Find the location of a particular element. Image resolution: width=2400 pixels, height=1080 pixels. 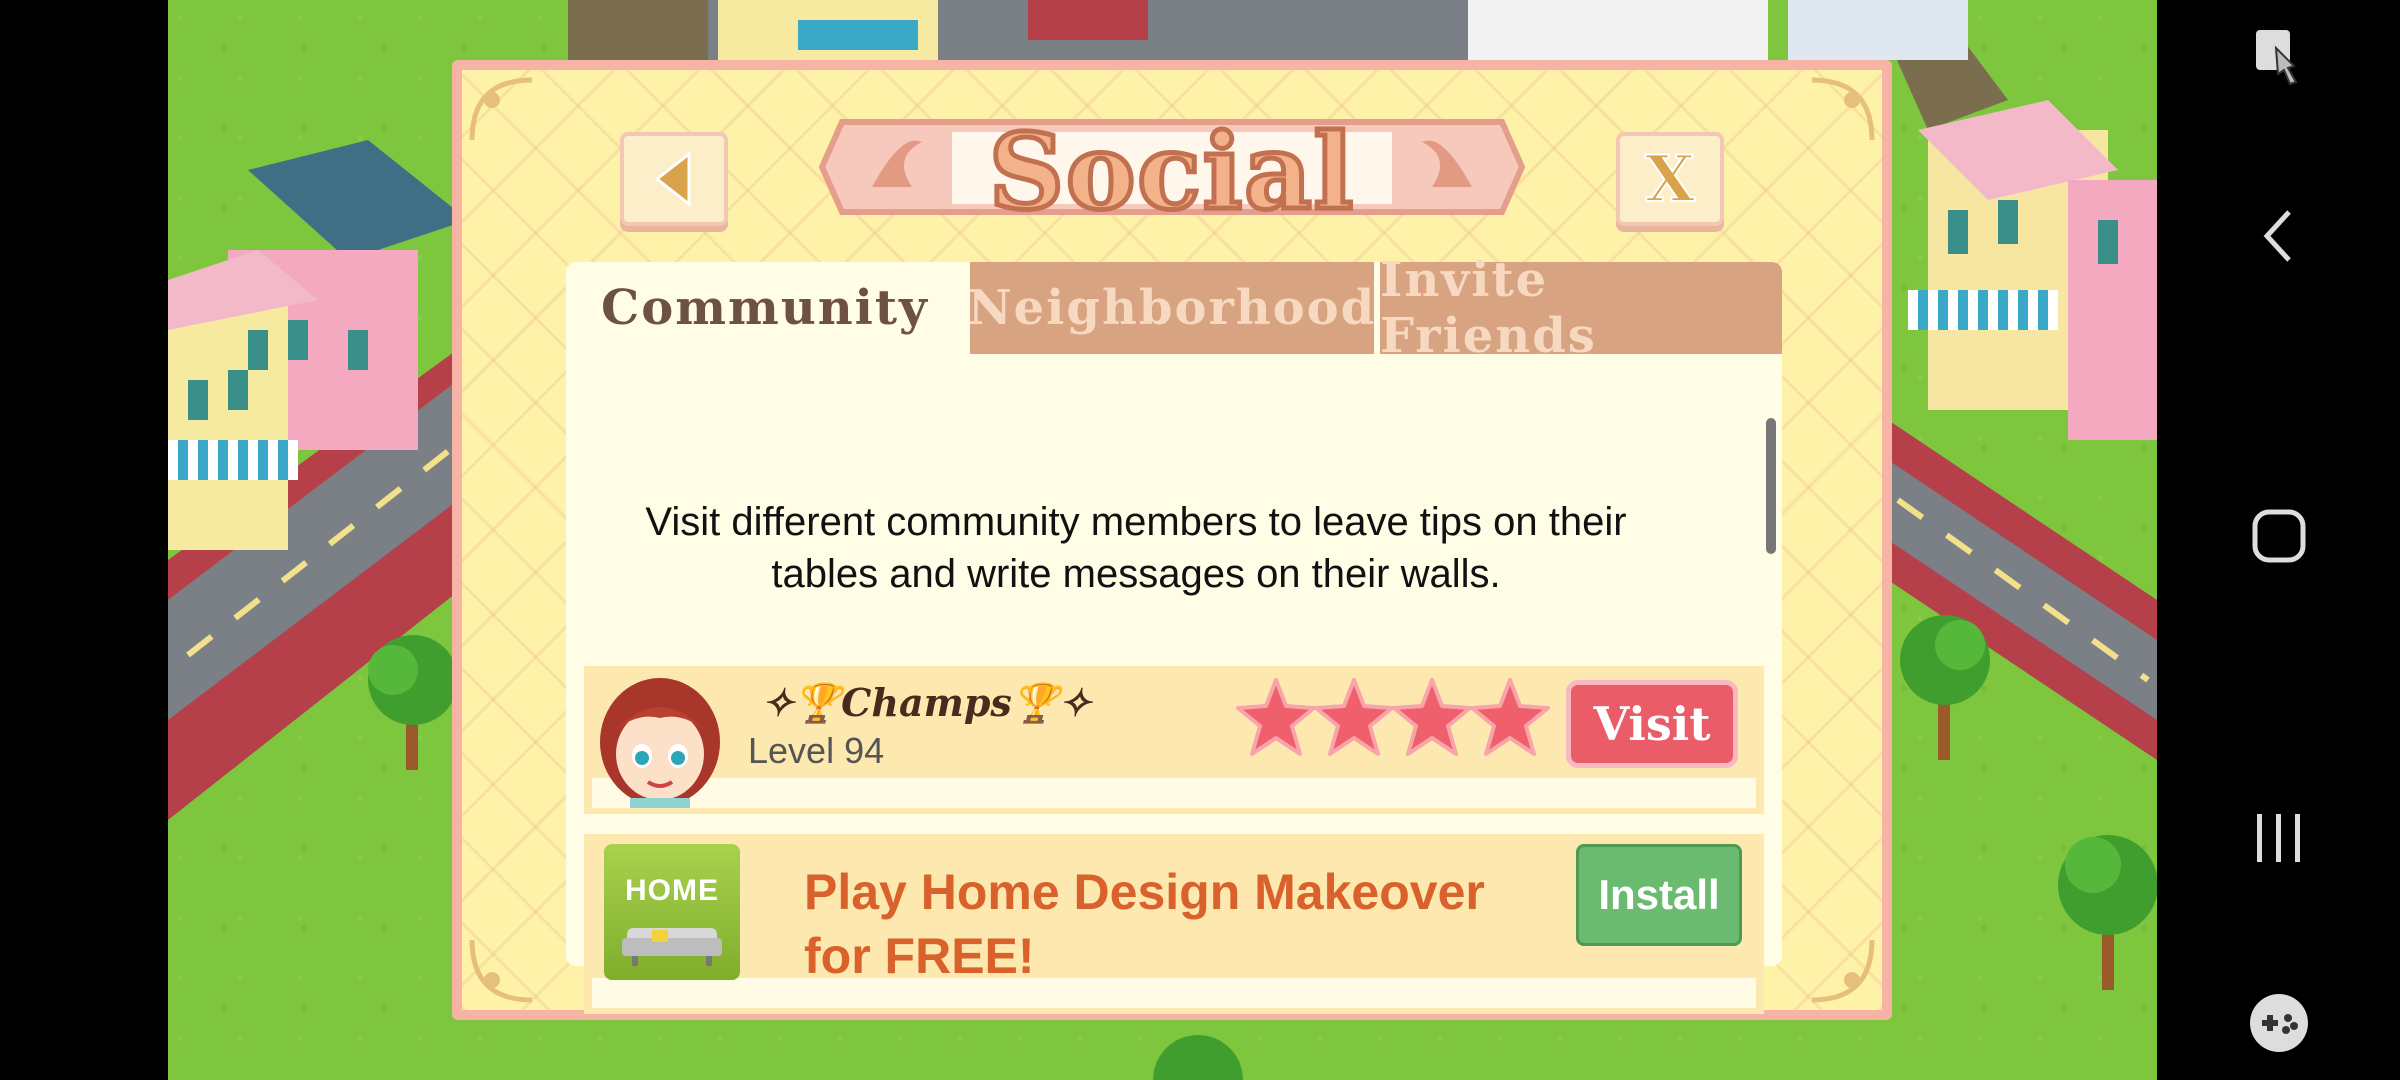

ad-text: Play Home Design Makeover for FREE! is located at coordinates (1144, 924).